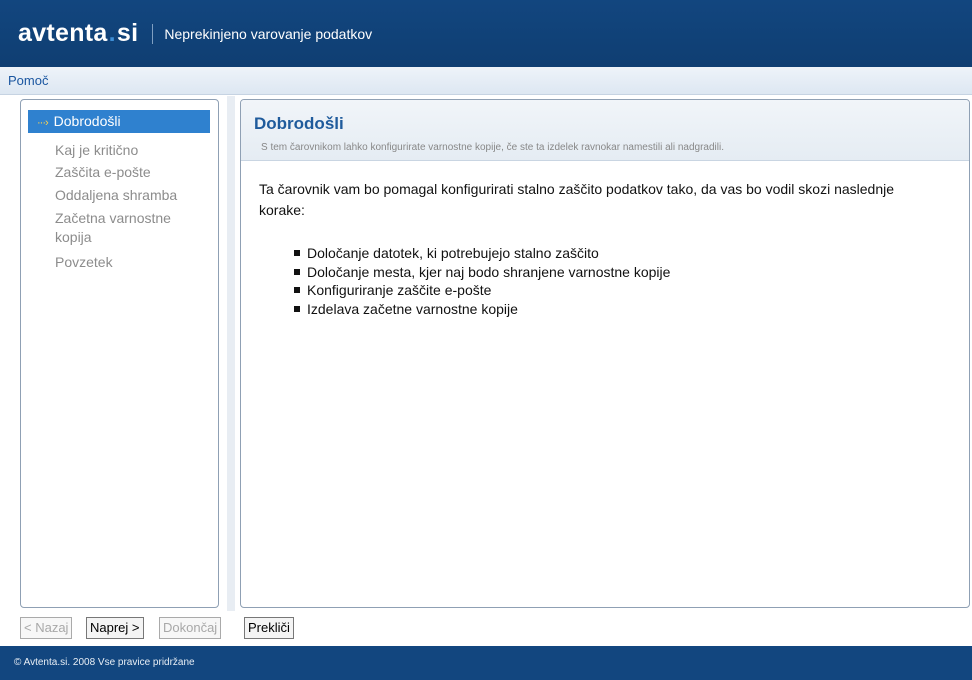 The width and height of the screenshot is (972, 680). What do you see at coordinates (231, 353) in the screenshot?
I see `panel-gutter` at bounding box center [231, 353].